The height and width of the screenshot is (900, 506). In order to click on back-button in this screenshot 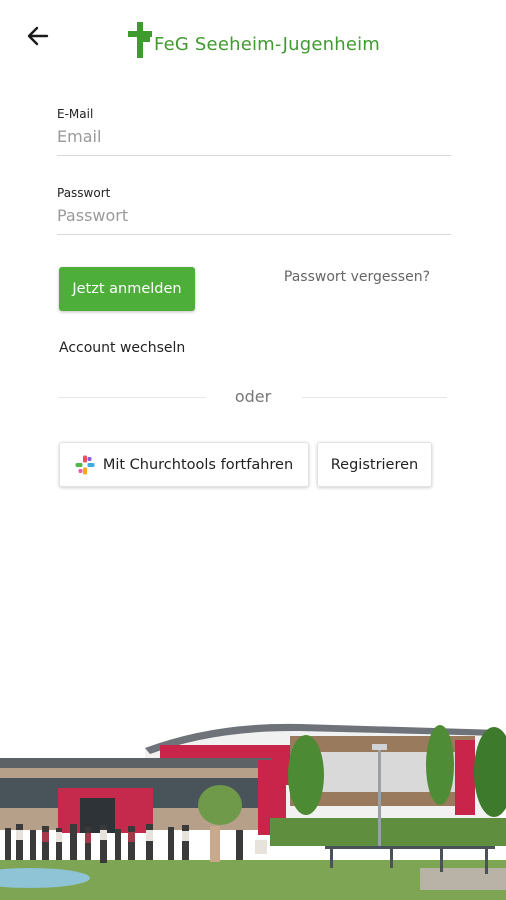, I will do `click(38, 36)`.